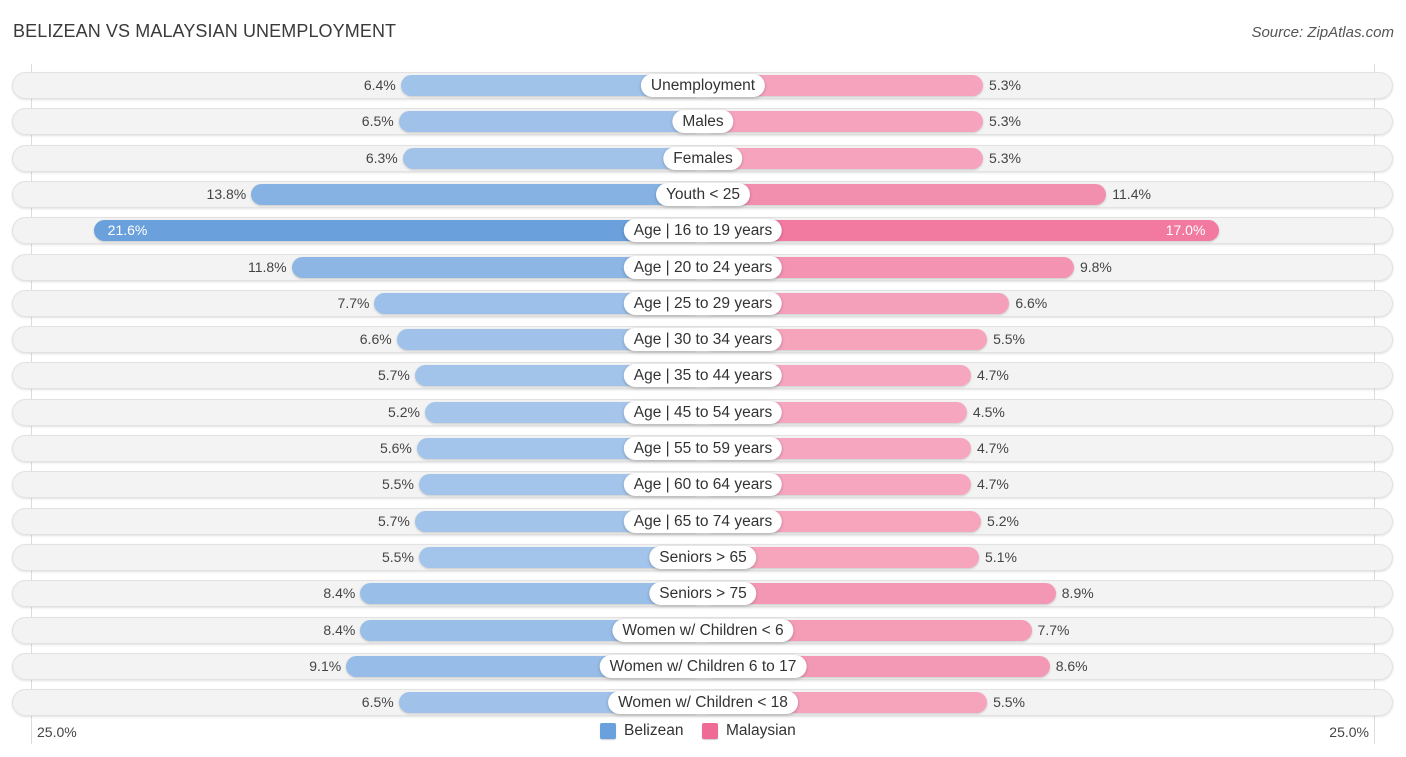 Image resolution: width=1406 pixels, height=757 pixels. I want to click on legend-label-belizean: Belizean, so click(654, 730).